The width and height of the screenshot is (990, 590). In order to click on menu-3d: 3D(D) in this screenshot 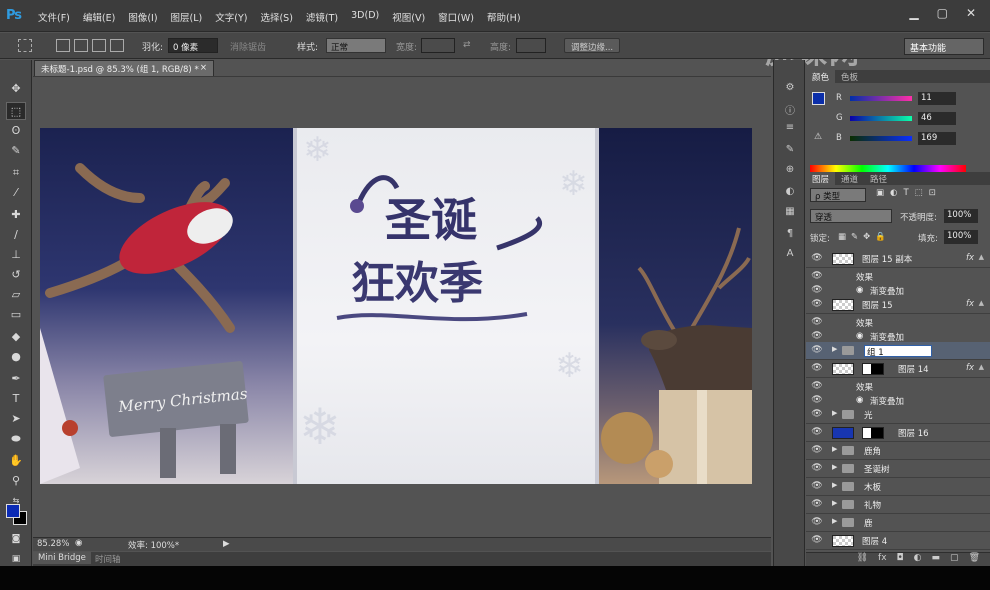, I will do `click(365, 17)`.